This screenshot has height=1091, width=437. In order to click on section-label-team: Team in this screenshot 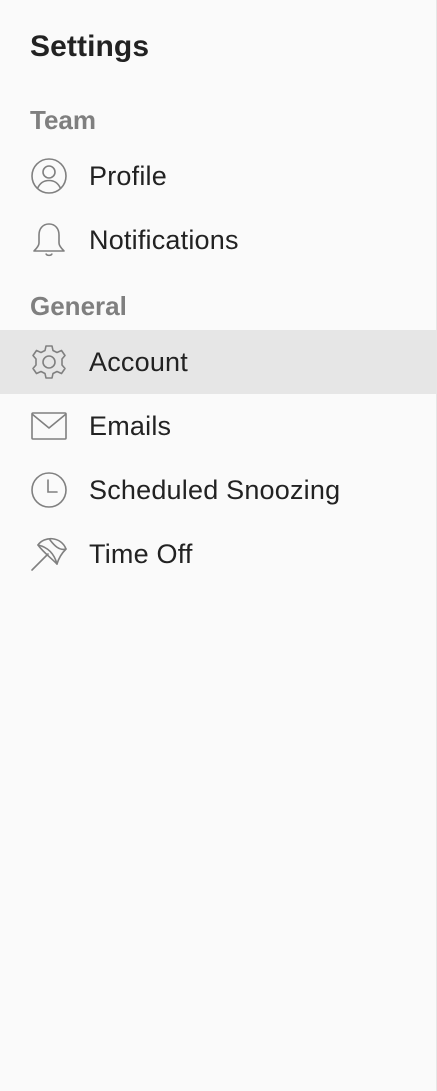, I will do `click(63, 120)`.